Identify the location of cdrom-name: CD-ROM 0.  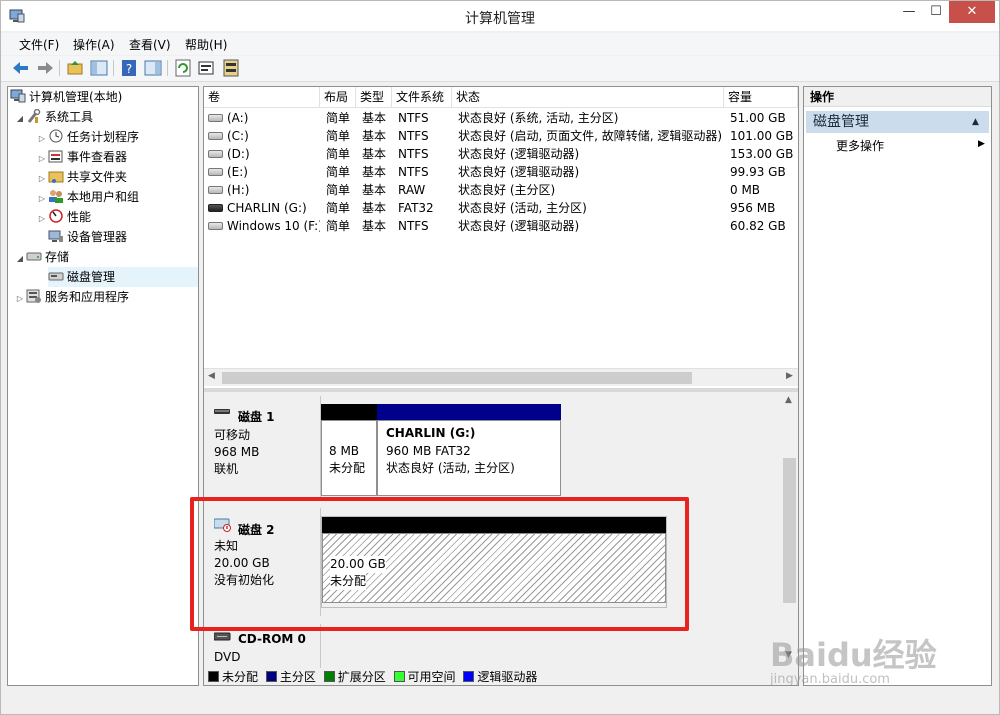
(272, 639).